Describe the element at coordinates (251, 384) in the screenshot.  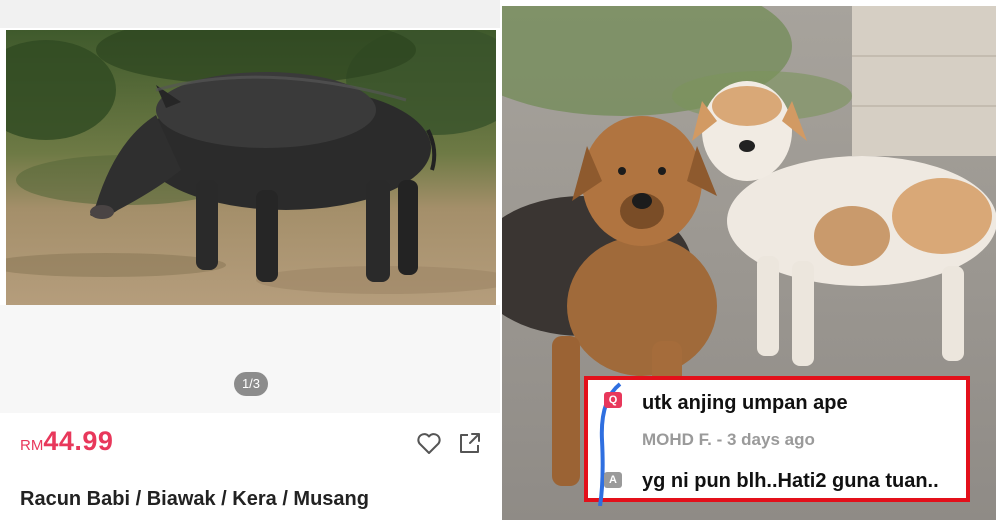
I see `image-pager: 1/3` at that location.